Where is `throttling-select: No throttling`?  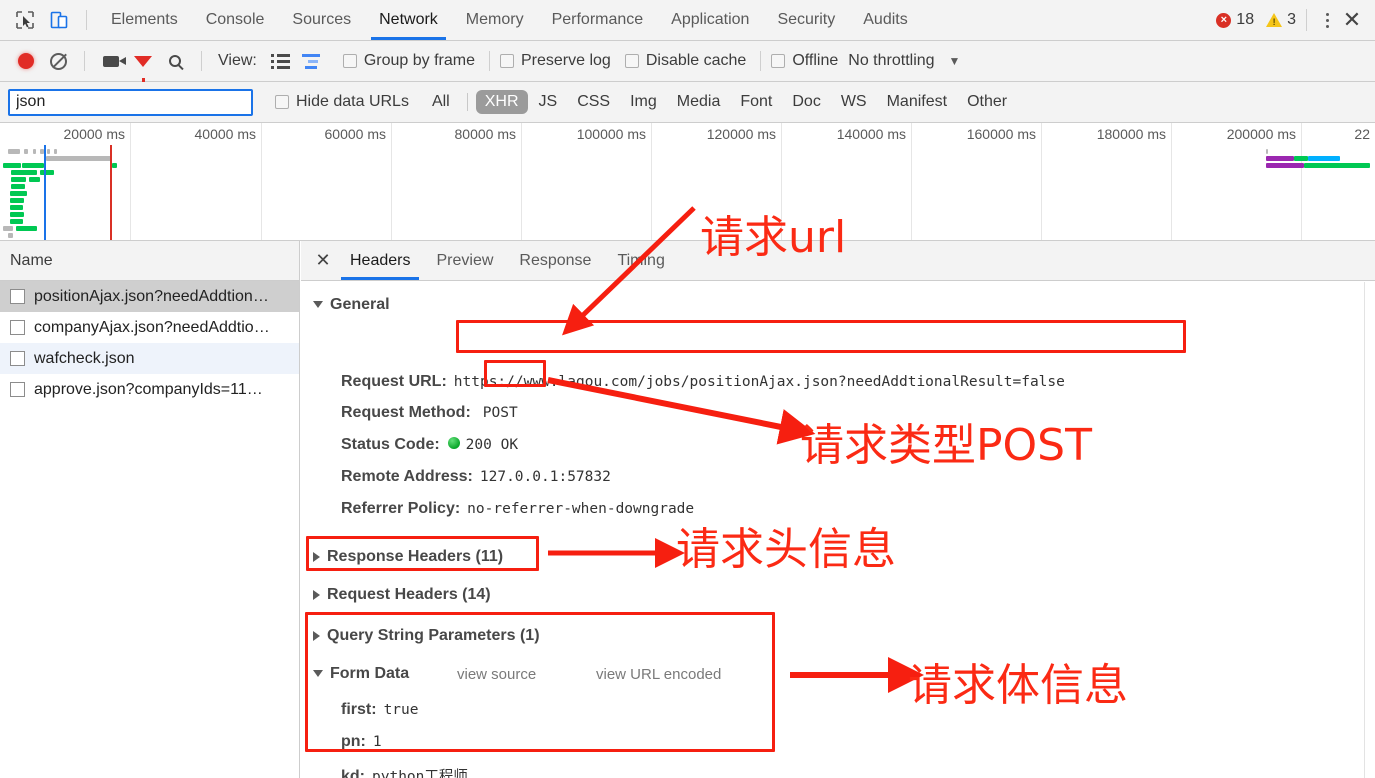 throttling-select: No throttling is located at coordinates (891, 61).